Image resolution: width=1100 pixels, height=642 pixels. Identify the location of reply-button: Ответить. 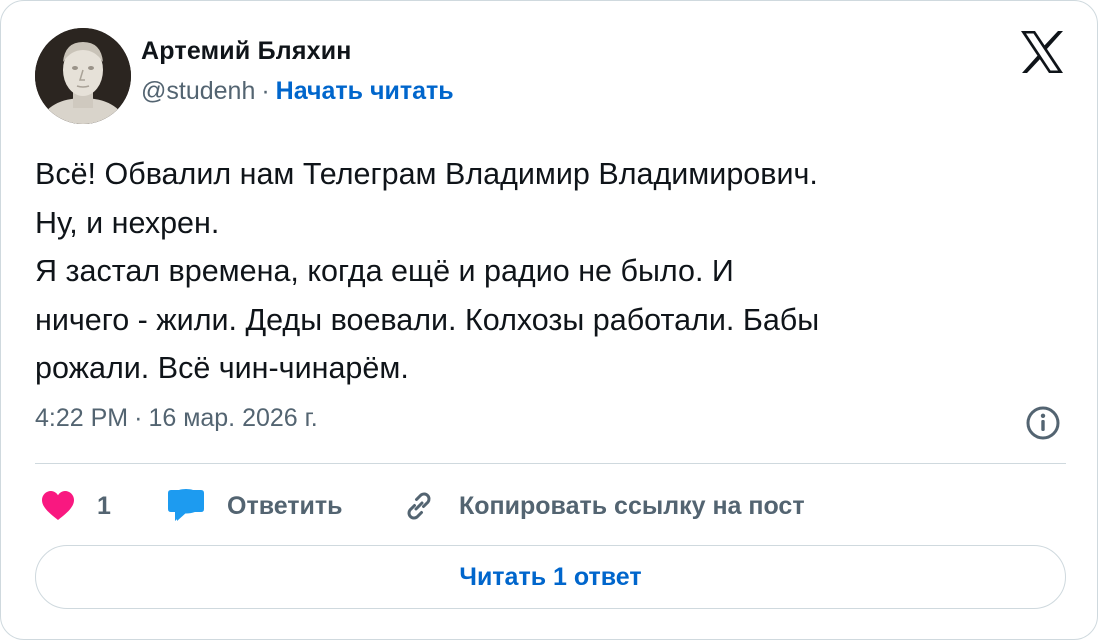
(255, 506).